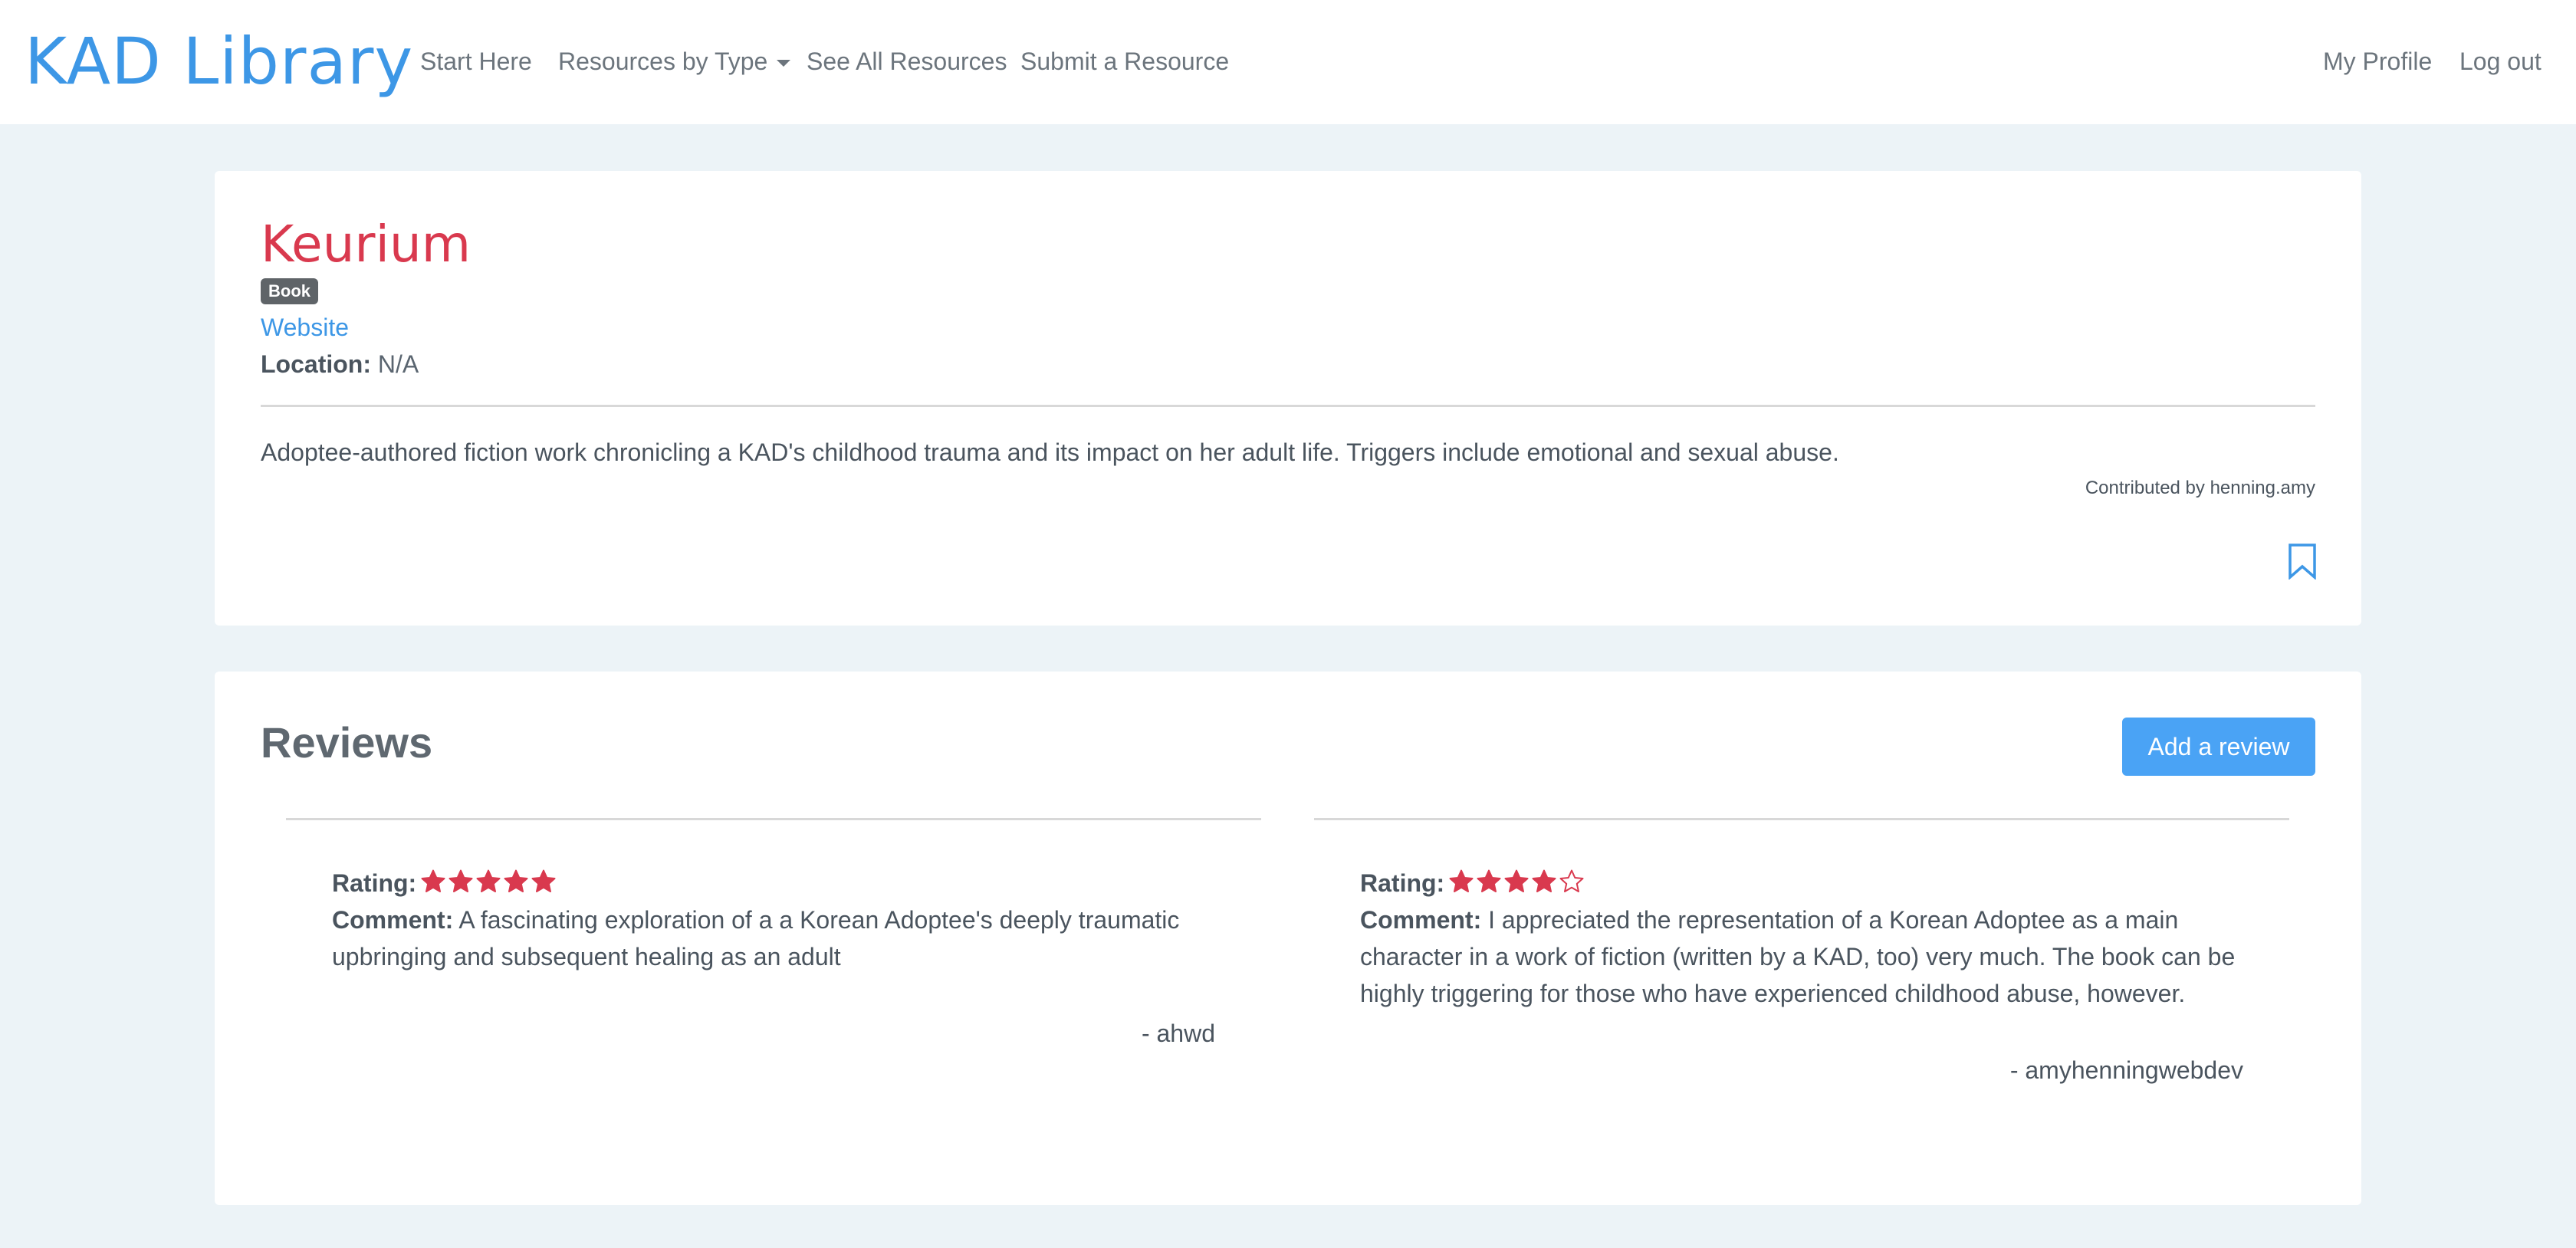 Image resolution: width=2576 pixels, height=1248 pixels. What do you see at coordinates (1288, 406) in the screenshot?
I see `divider` at bounding box center [1288, 406].